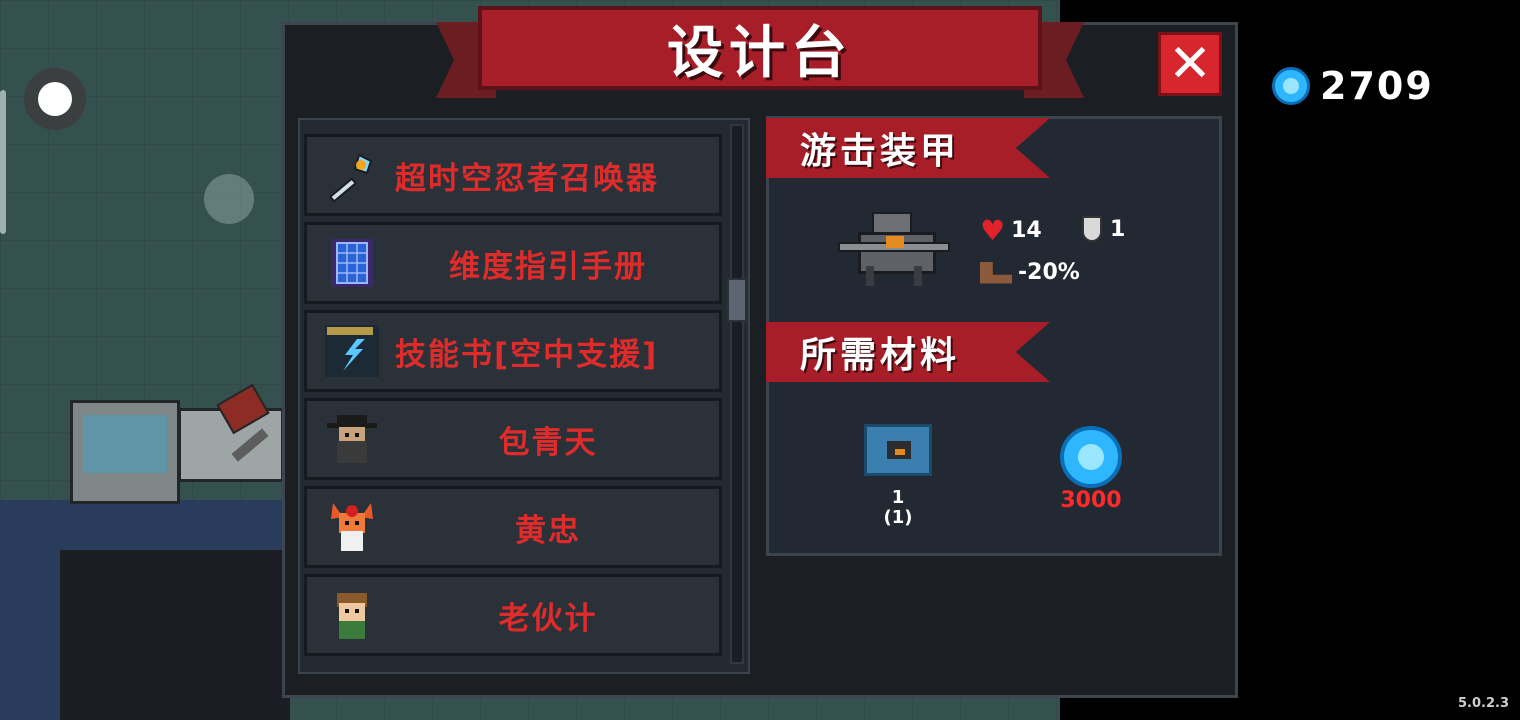 This screenshot has height=720, width=1520. I want to click on dark-floor, so click(175, 635).